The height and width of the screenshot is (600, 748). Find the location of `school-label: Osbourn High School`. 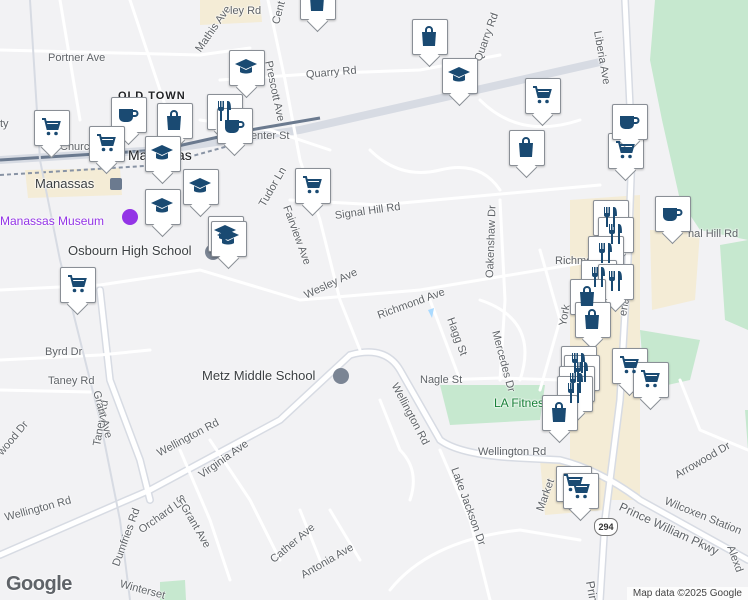

school-label: Osbourn High School is located at coordinates (130, 250).